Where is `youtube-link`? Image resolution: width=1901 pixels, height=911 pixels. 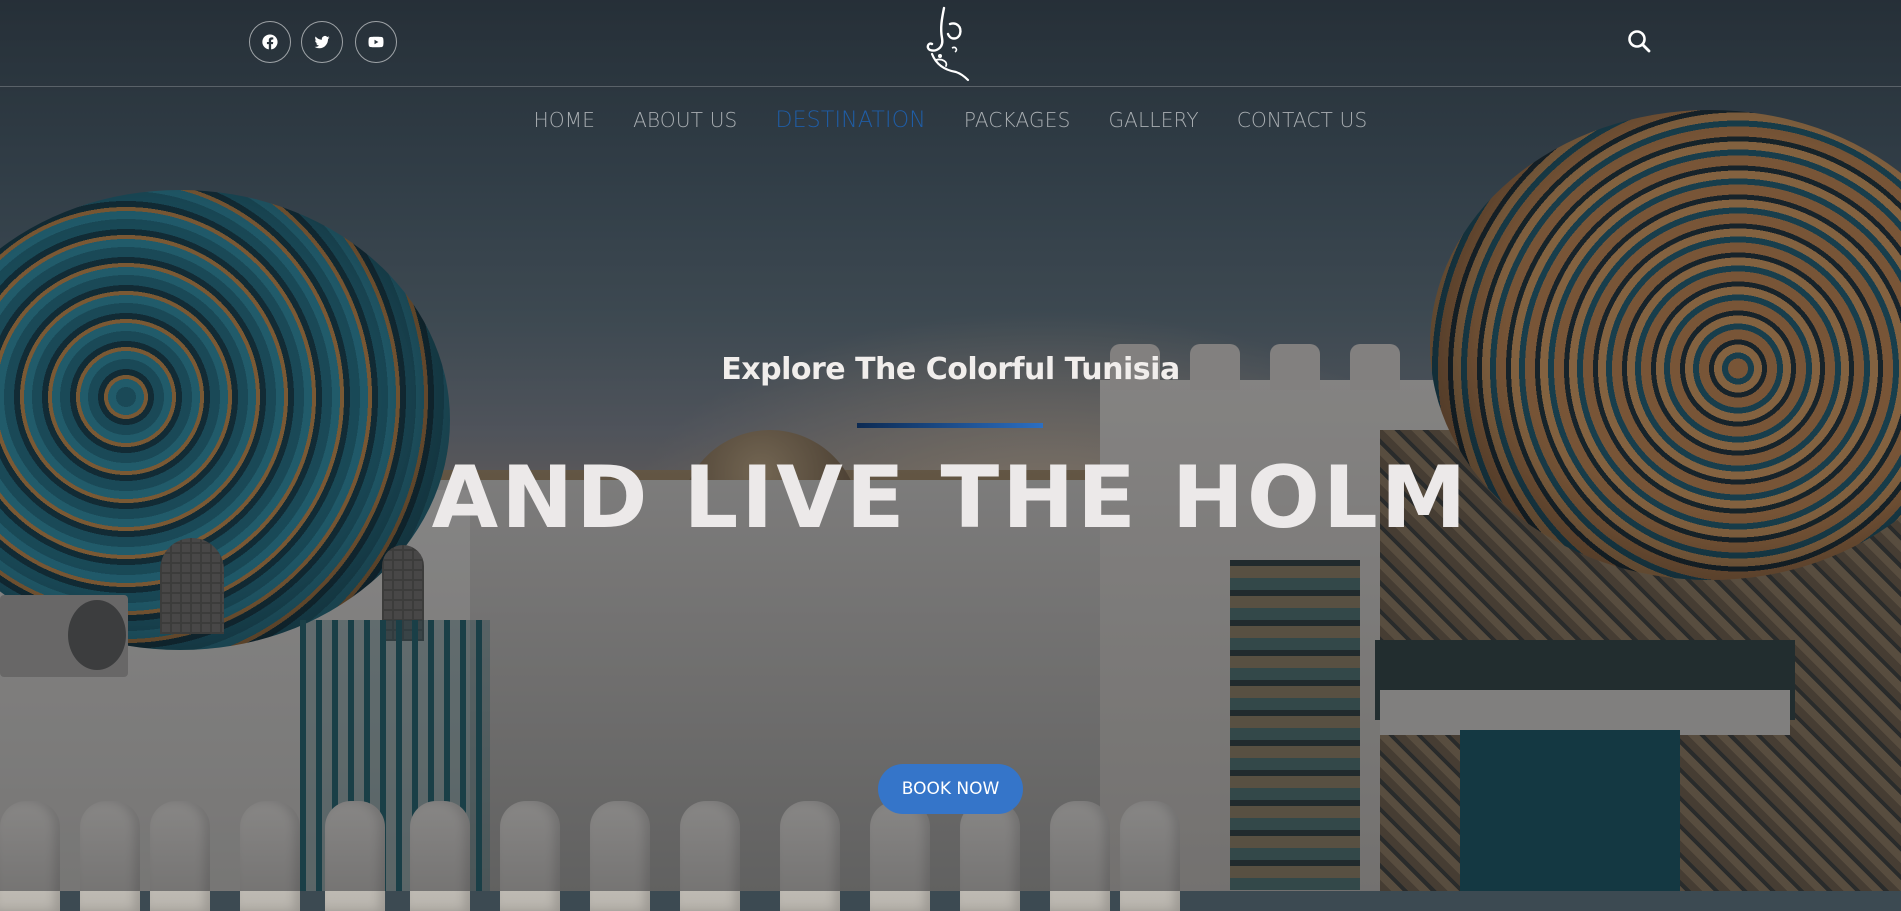
youtube-link is located at coordinates (376, 42).